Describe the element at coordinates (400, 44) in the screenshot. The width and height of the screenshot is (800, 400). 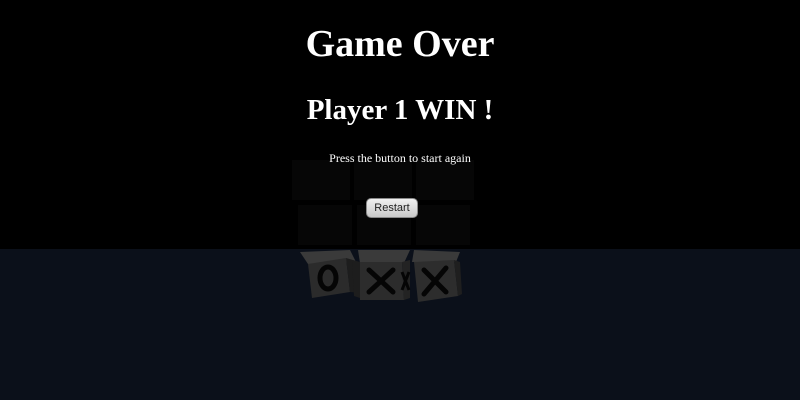
I see `game-over-title: Game Over` at that location.